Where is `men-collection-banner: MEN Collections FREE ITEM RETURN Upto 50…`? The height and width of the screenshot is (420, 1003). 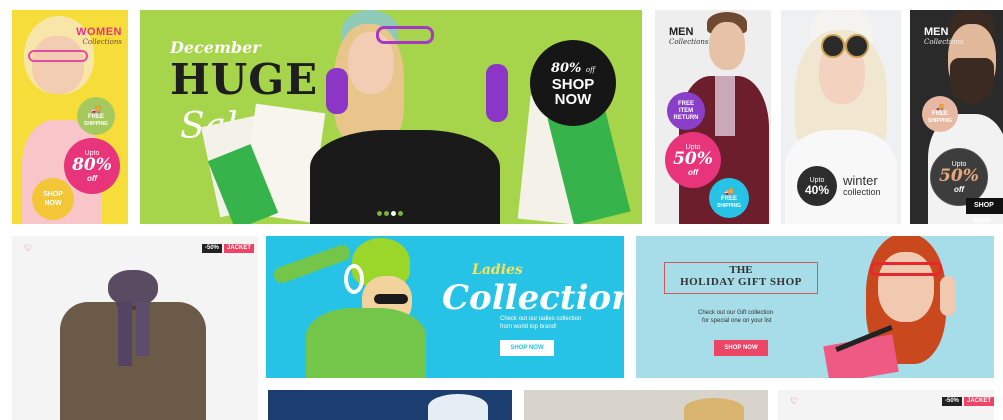 men-collection-banner: MEN Collections FREE ITEM RETURN Upto 50… is located at coordinates (713, 117).